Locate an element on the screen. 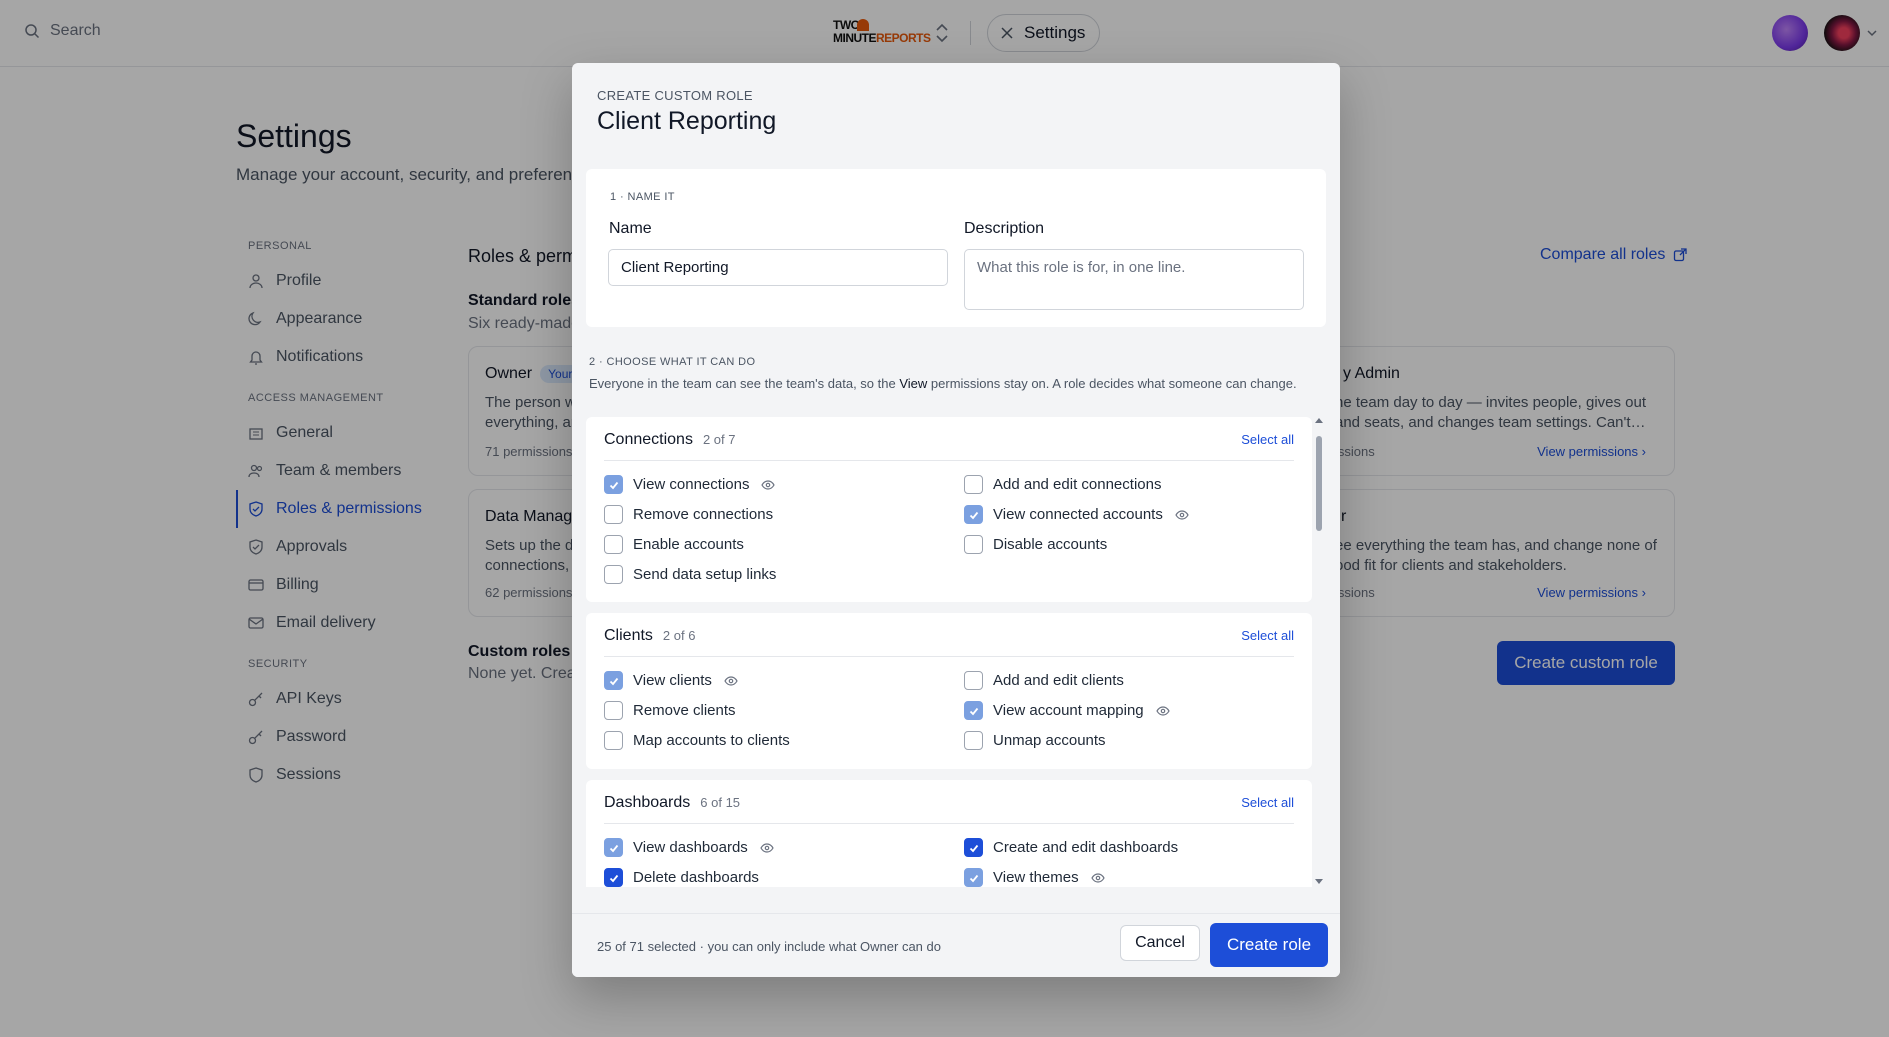 The image size is (1889, 1037). permission-checkbox: Unmap accounts is located at coordinates (1035, 740).